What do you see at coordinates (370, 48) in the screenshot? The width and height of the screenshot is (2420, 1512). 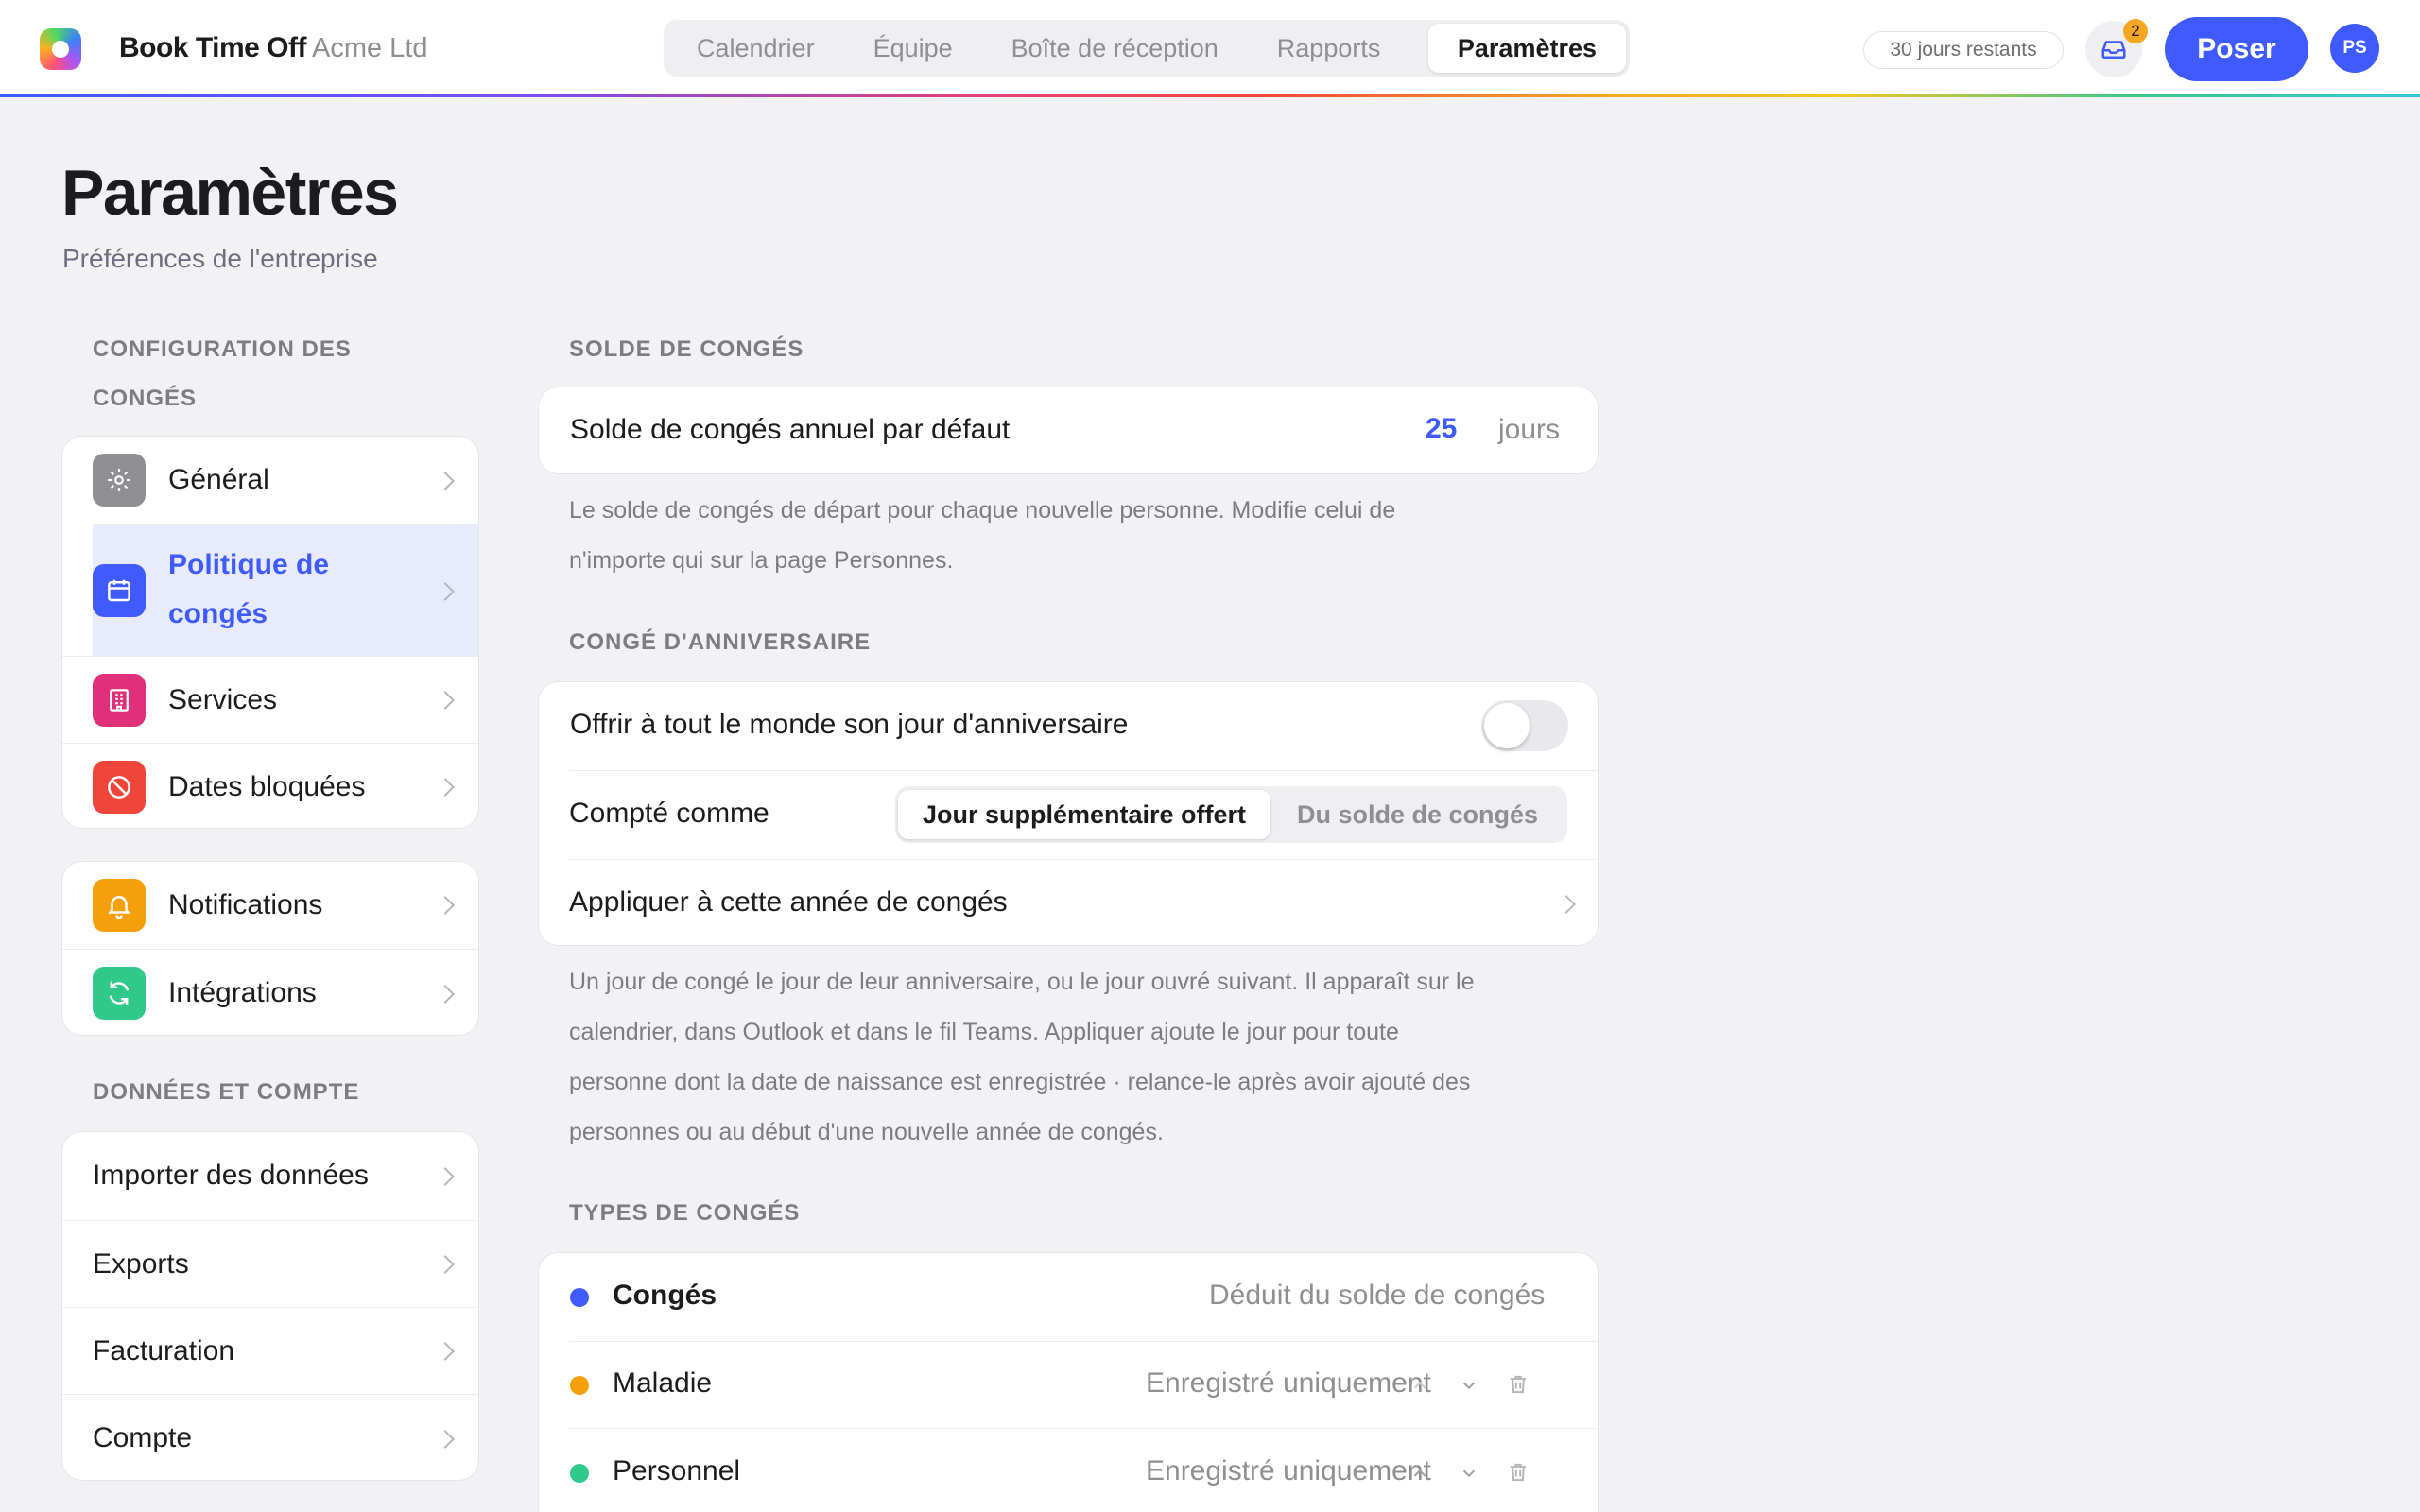 I see `company-name: Acme Ltd` at bounding box center [370, 48].